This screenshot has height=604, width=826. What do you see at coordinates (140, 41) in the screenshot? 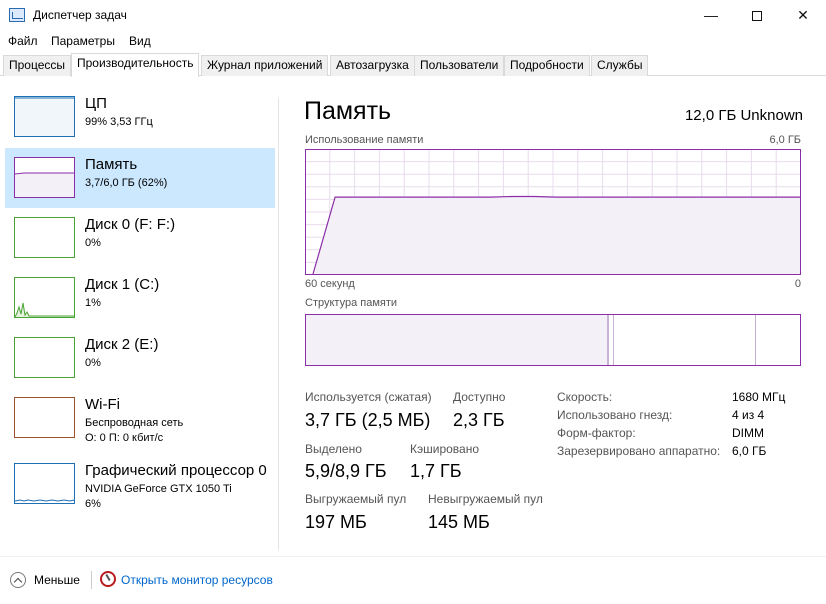
I see `menu-view: Вид` at bounding box center [140, 41].